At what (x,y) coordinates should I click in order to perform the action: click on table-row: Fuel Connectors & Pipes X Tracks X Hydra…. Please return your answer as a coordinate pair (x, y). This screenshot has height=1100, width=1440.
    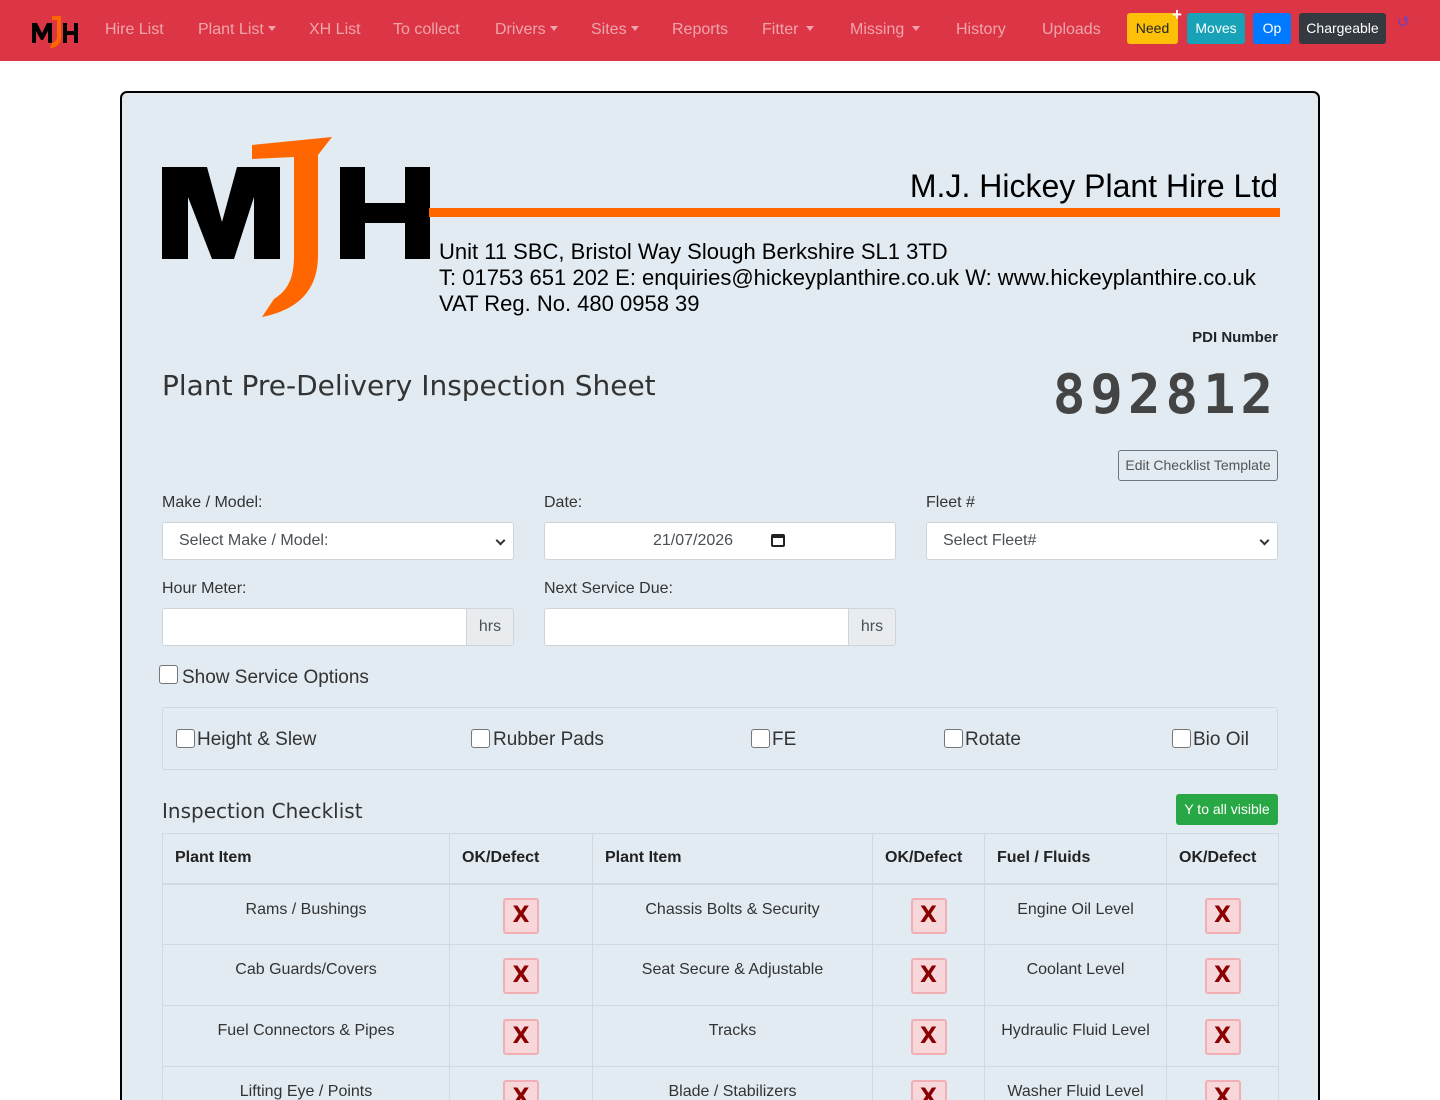
    Looking at the image, I should click on (720, 1036).